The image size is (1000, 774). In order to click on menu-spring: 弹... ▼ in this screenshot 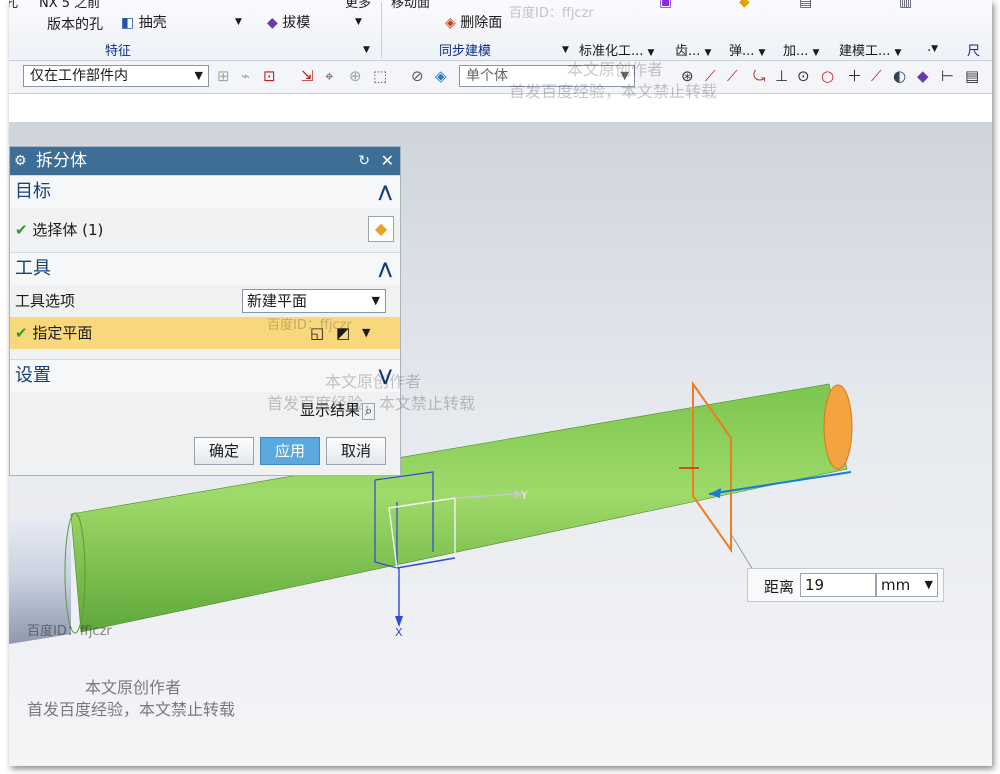, I will do `click(747, 49)`.